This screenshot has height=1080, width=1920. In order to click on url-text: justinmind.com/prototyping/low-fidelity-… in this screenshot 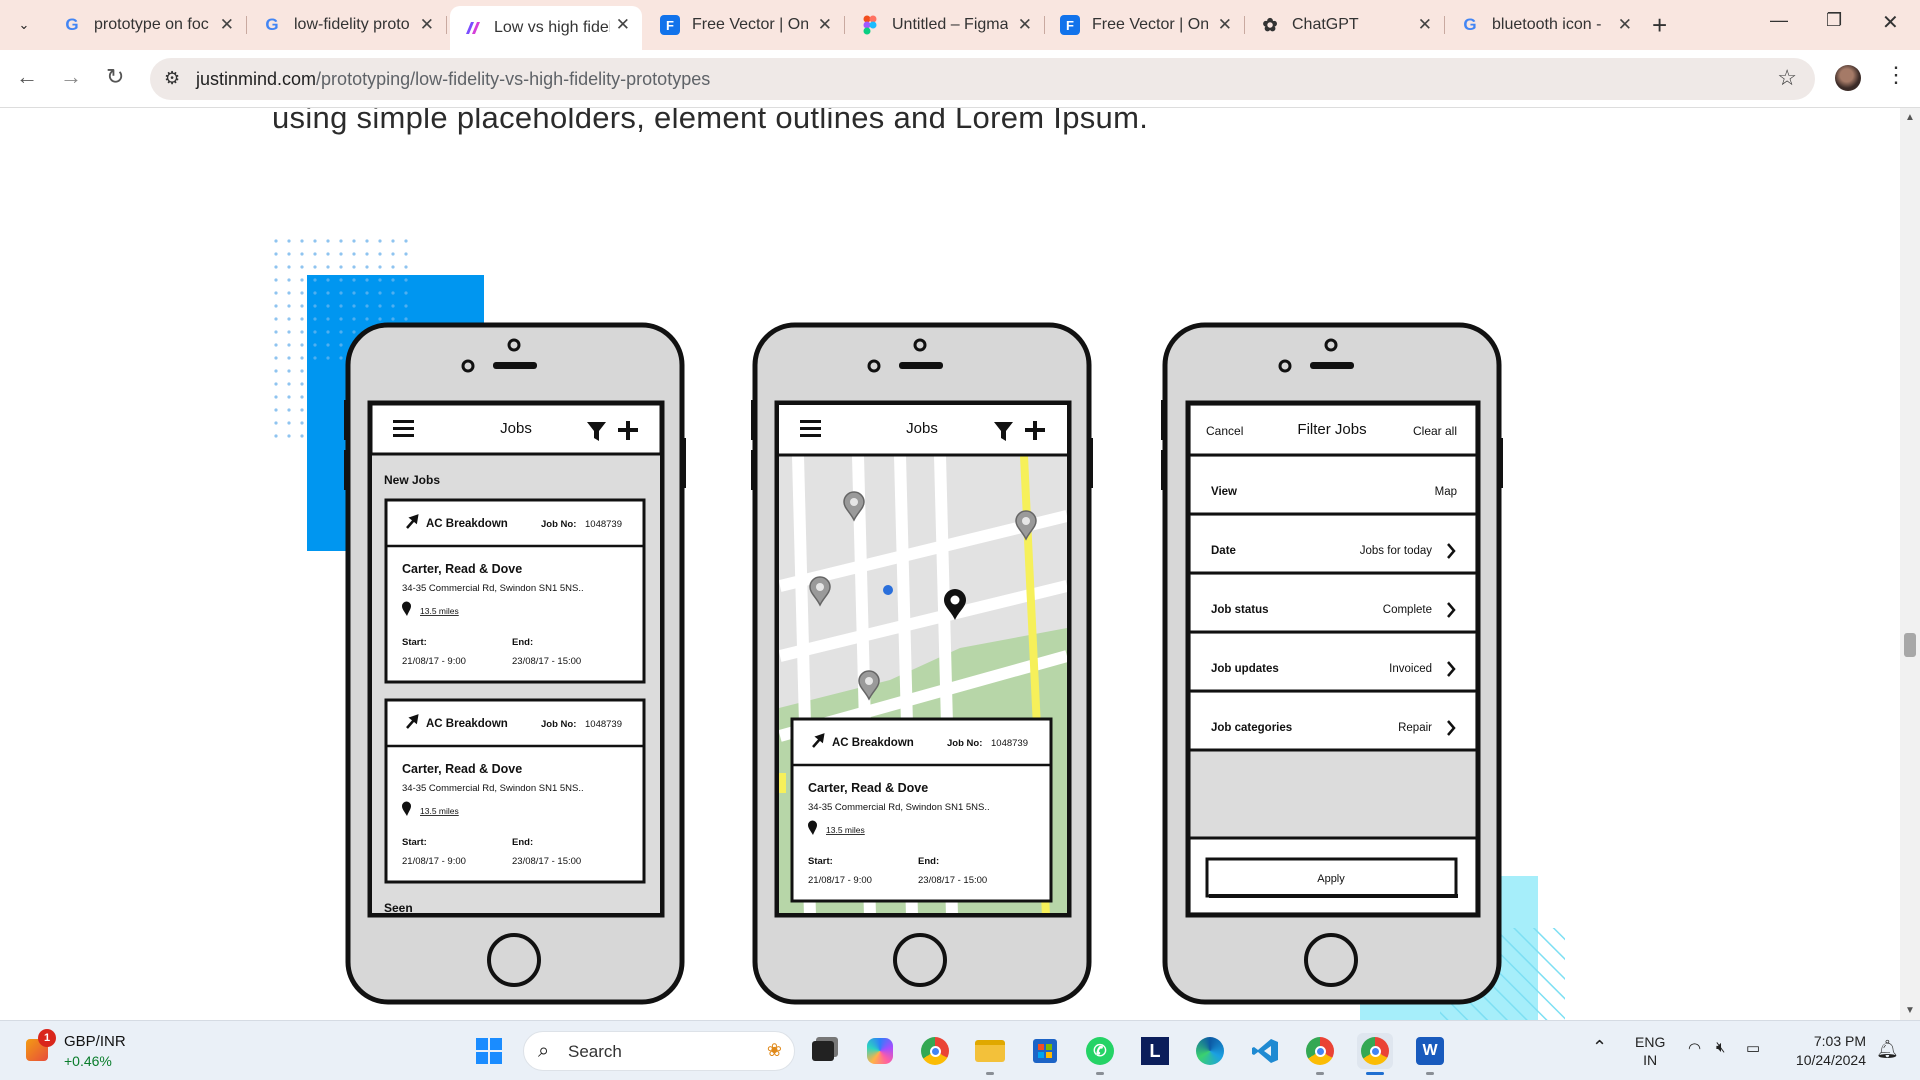, I will do `click(453, 79)`.